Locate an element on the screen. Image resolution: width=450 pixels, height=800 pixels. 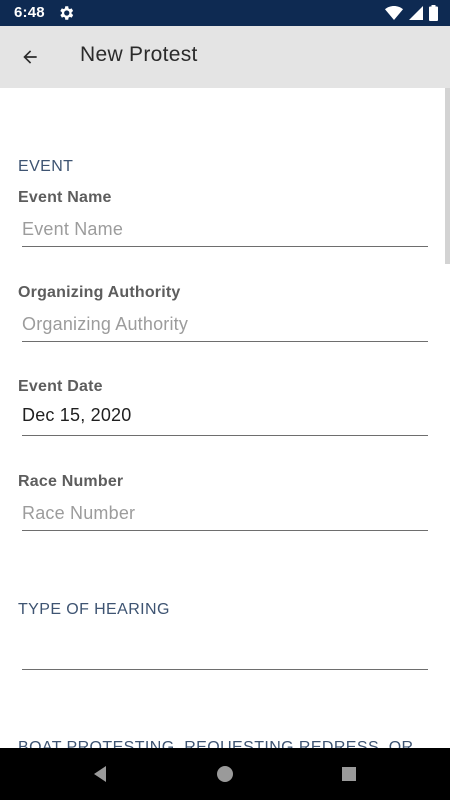
scrollbar is located at coordinates (447, 176).